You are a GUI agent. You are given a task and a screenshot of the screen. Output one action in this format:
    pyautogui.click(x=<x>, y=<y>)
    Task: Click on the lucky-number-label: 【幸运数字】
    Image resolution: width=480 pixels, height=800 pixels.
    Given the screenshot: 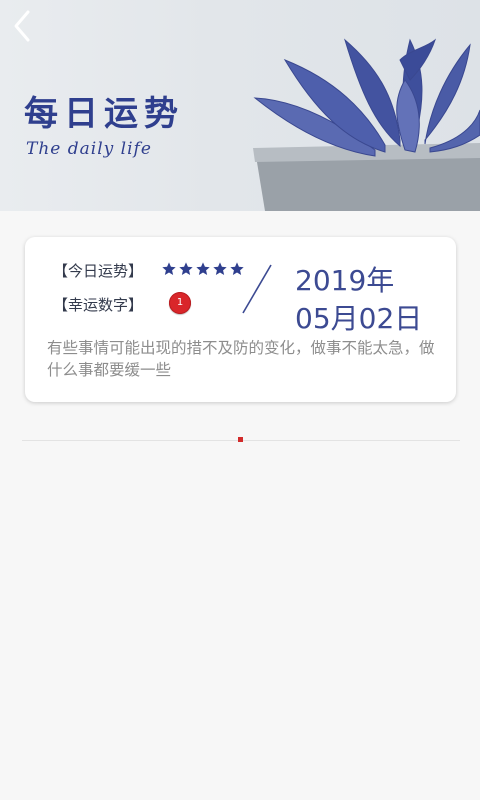 What is the action you would take?
    pyautogui.click(x=98, y=305)
    